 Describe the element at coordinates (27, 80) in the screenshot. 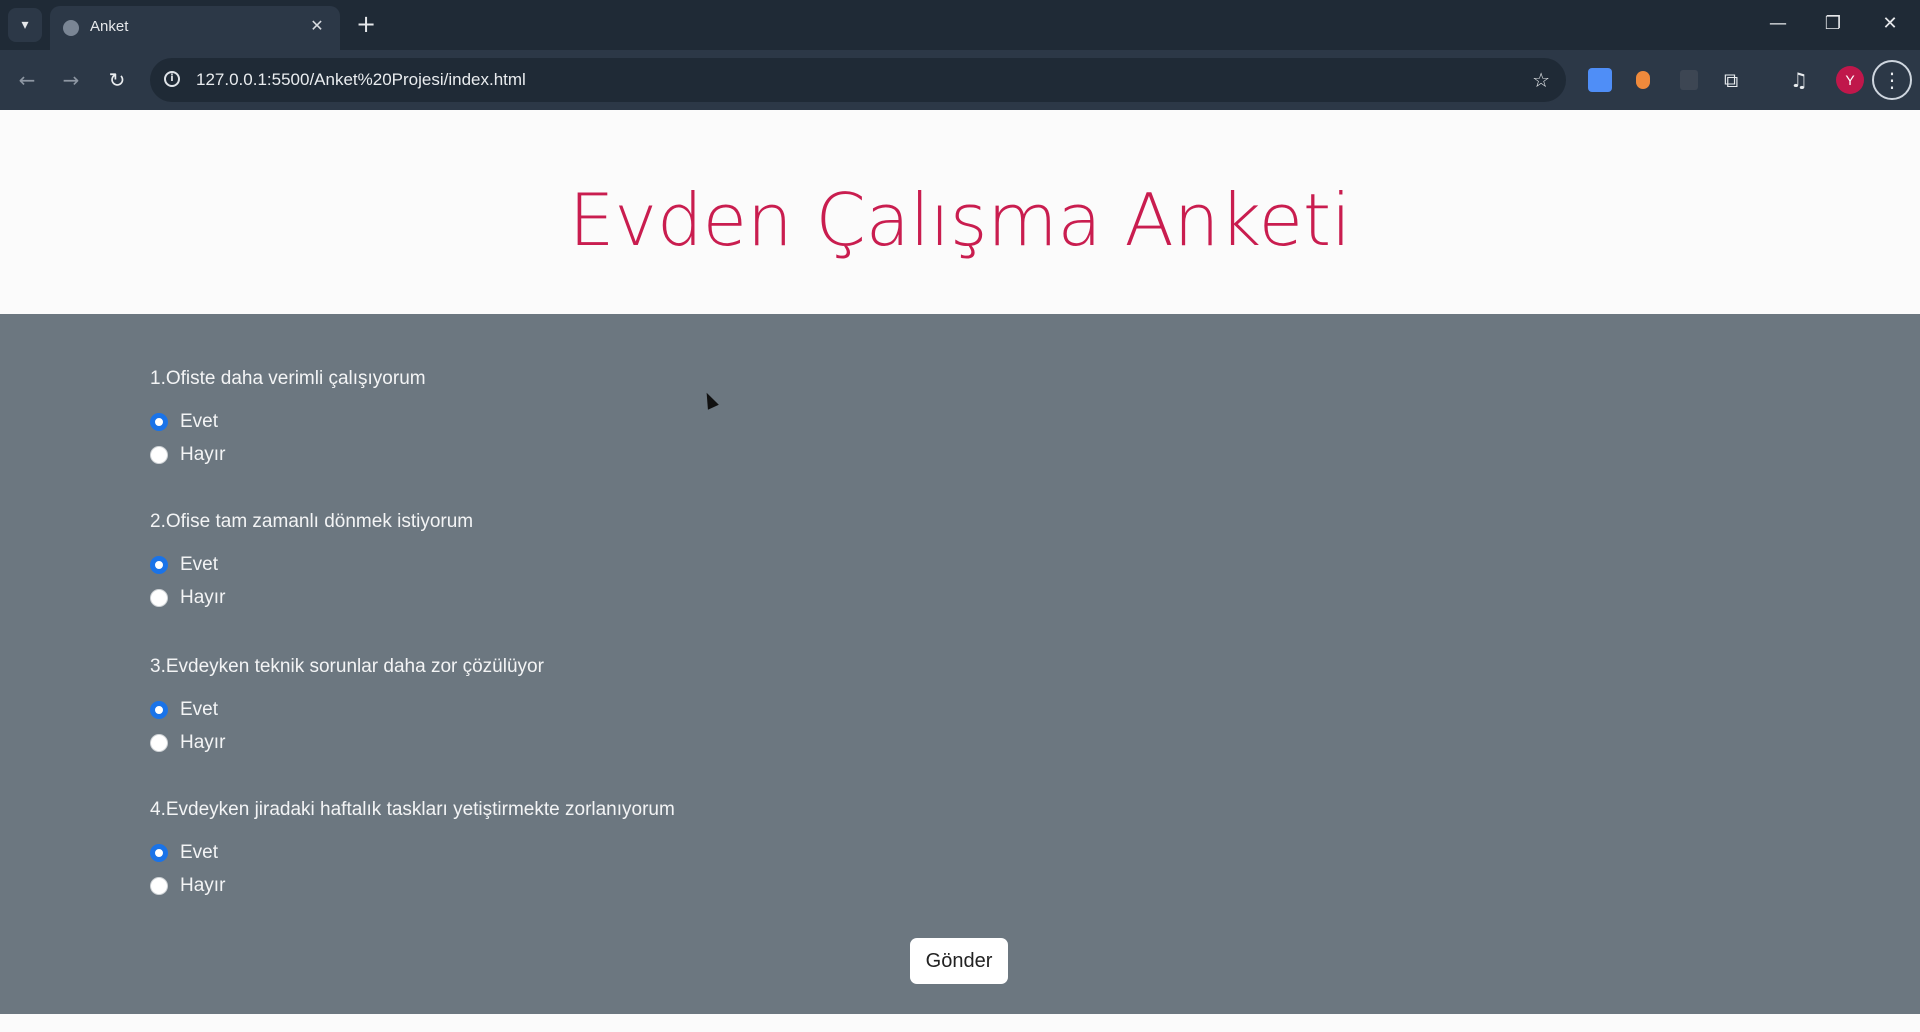

I see `back-button: ←` at that location.